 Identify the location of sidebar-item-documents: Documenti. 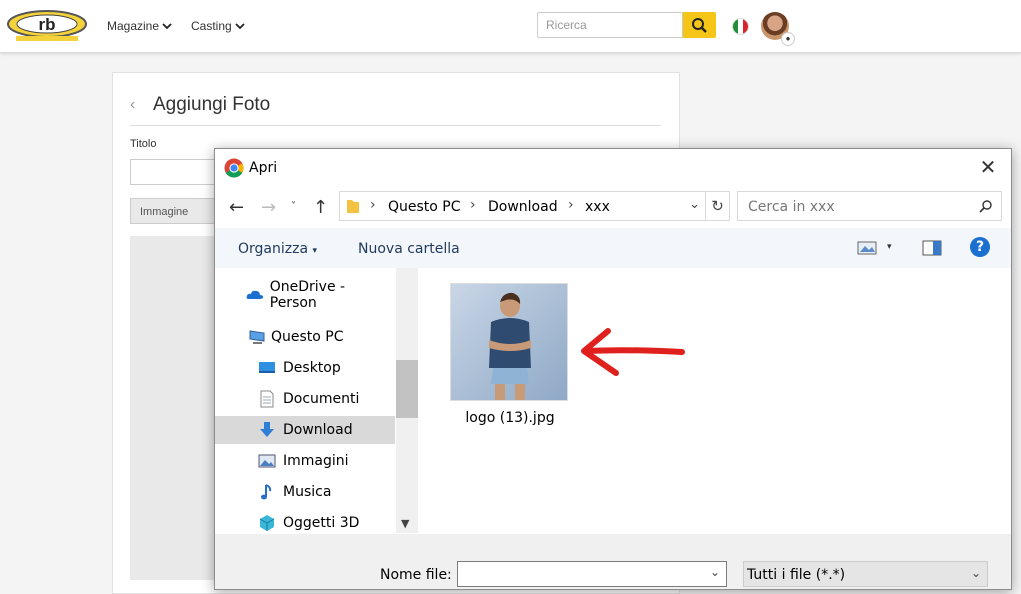
(308, 399).